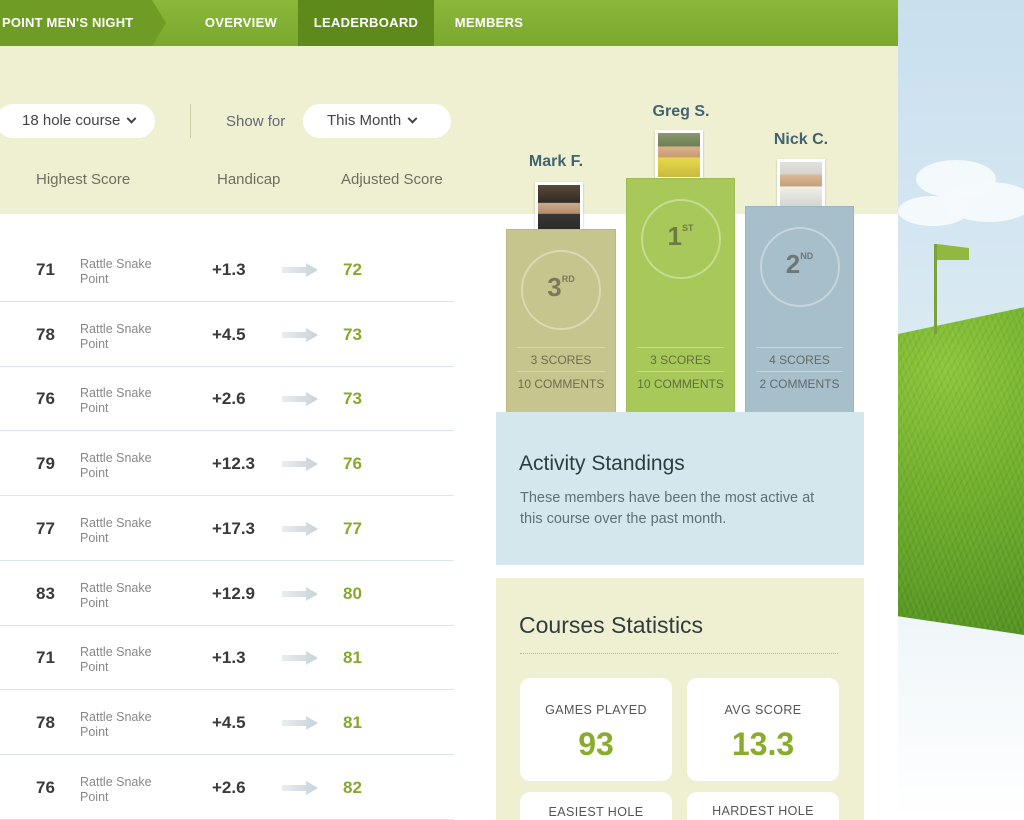 This screenshot has width=1024, height=820. I want to click on table-row: 77 Rattle Snake Point +17.3 77, so click(227, 529).